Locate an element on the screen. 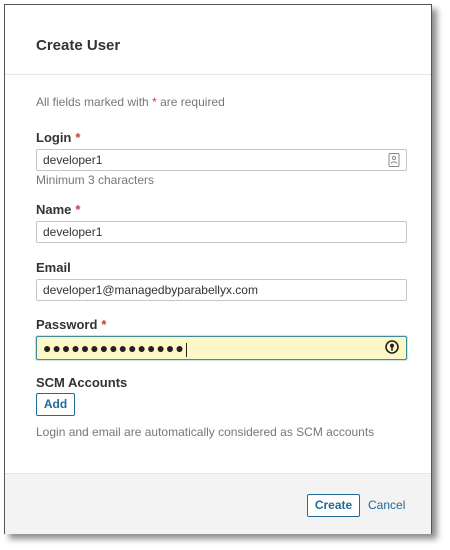  required-note-prefix: All fields marked with is located at coordinates (92, 102).